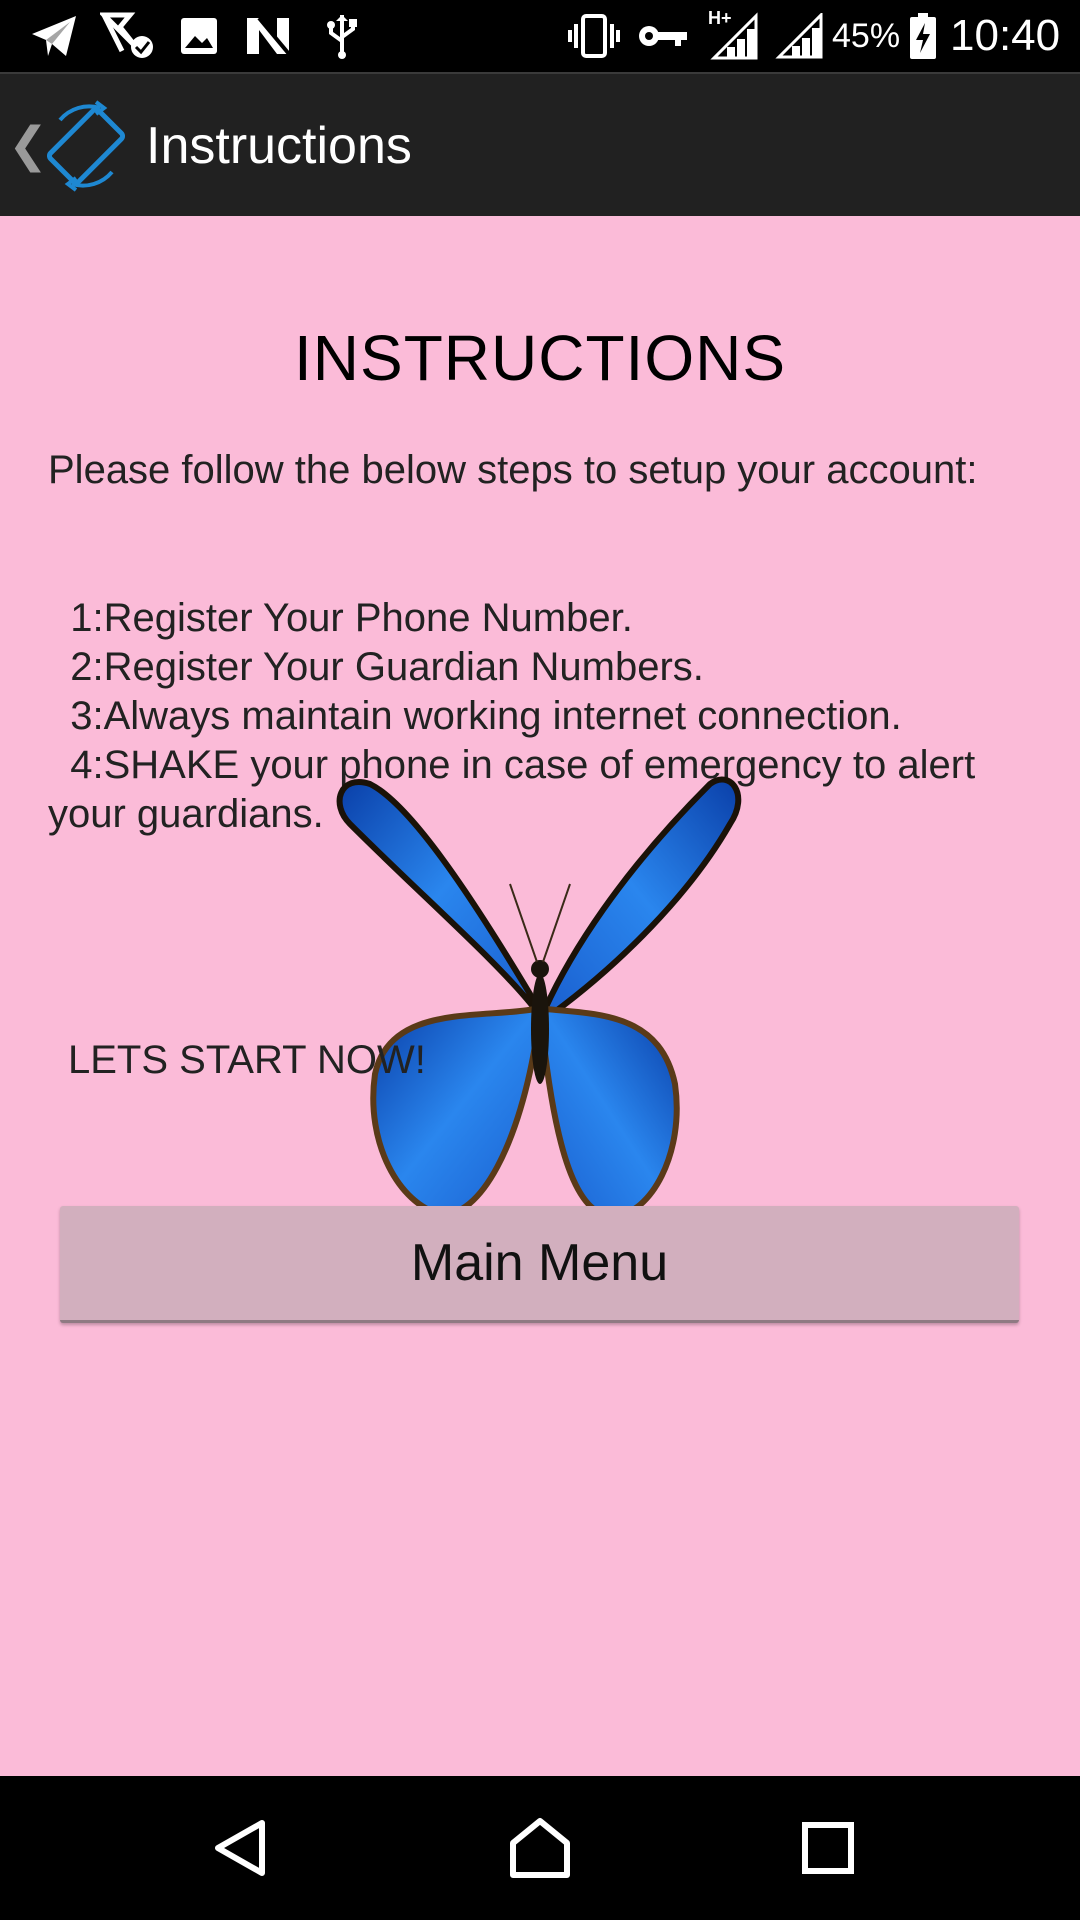 This screenshot has width=1080, height=1920. Describe the element at coordinates (540, 358) in the screenshot. I see `page-heading: INSTRUCTIONS` at that location.